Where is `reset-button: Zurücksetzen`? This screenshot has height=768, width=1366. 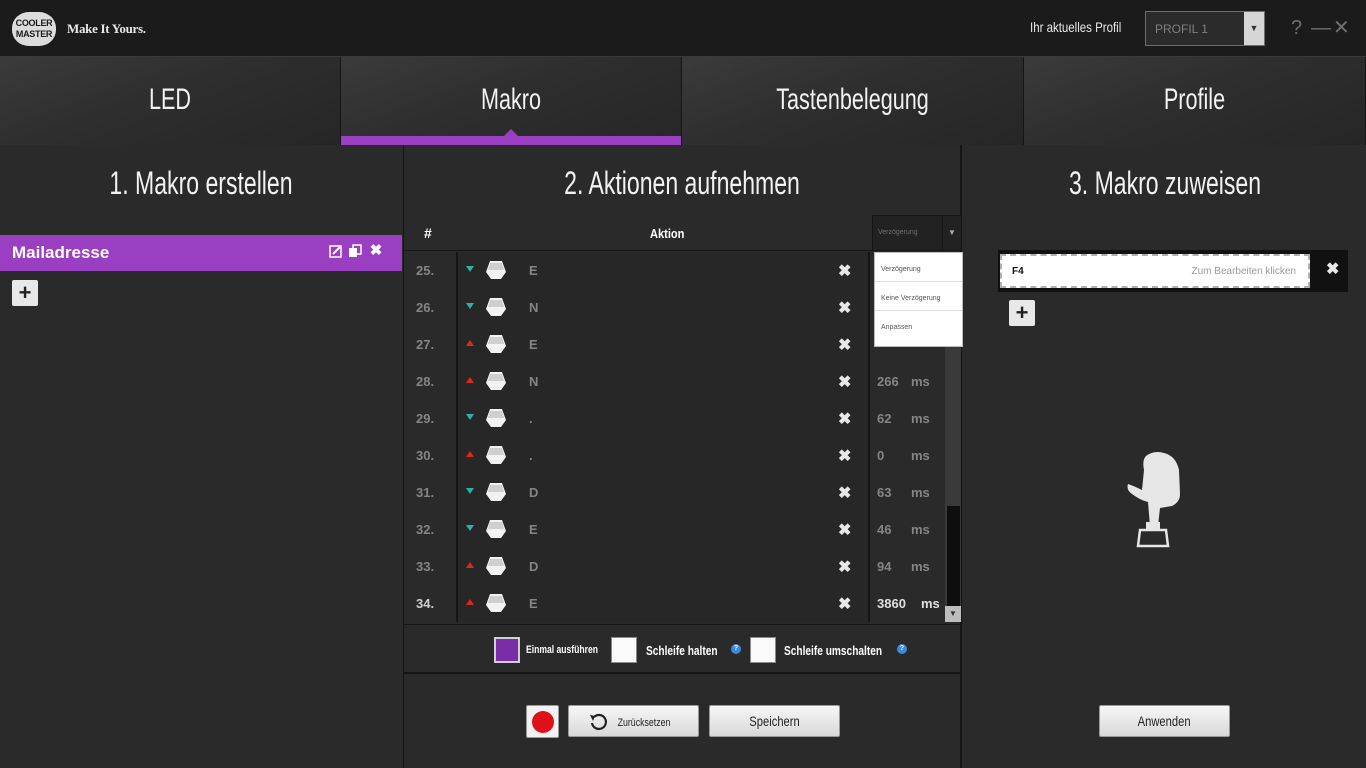 reset-button: Zurücksetzen is located at coordinates (633, 721).